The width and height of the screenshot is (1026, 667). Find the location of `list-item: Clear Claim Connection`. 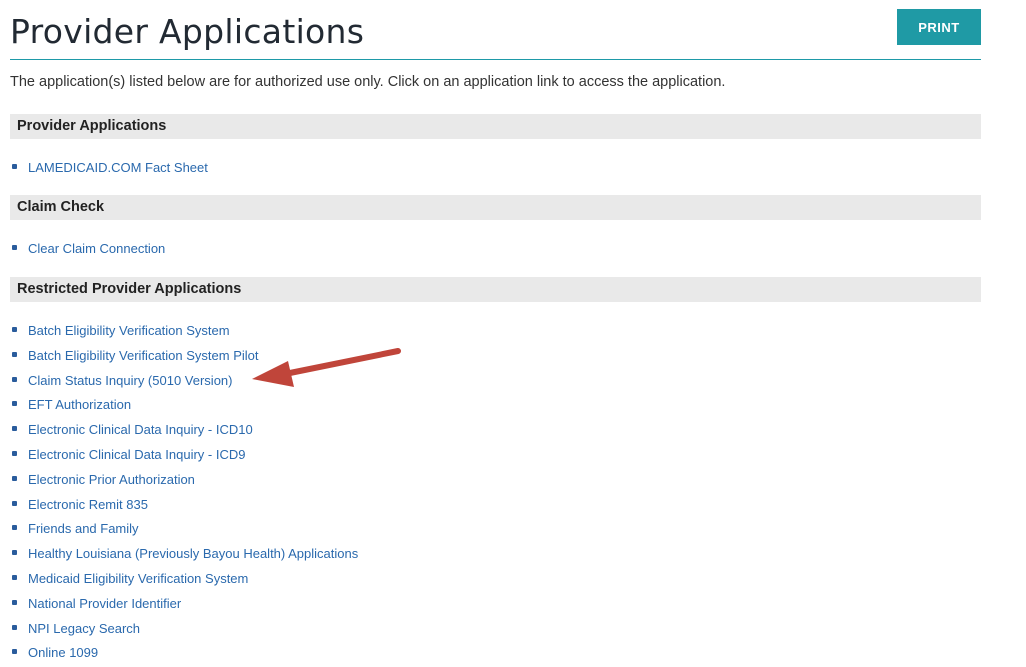

list-item: Clear Claim Connection is located at coordinates (88, 252).